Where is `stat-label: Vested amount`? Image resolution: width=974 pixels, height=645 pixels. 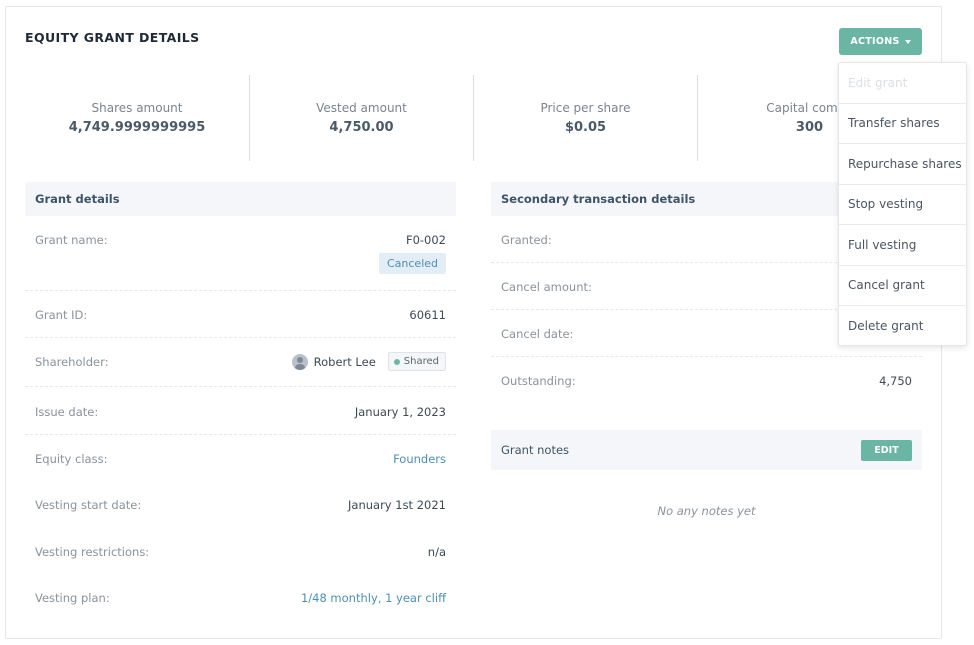 stat-label: Vested amount is located at coordinates (361, 108).